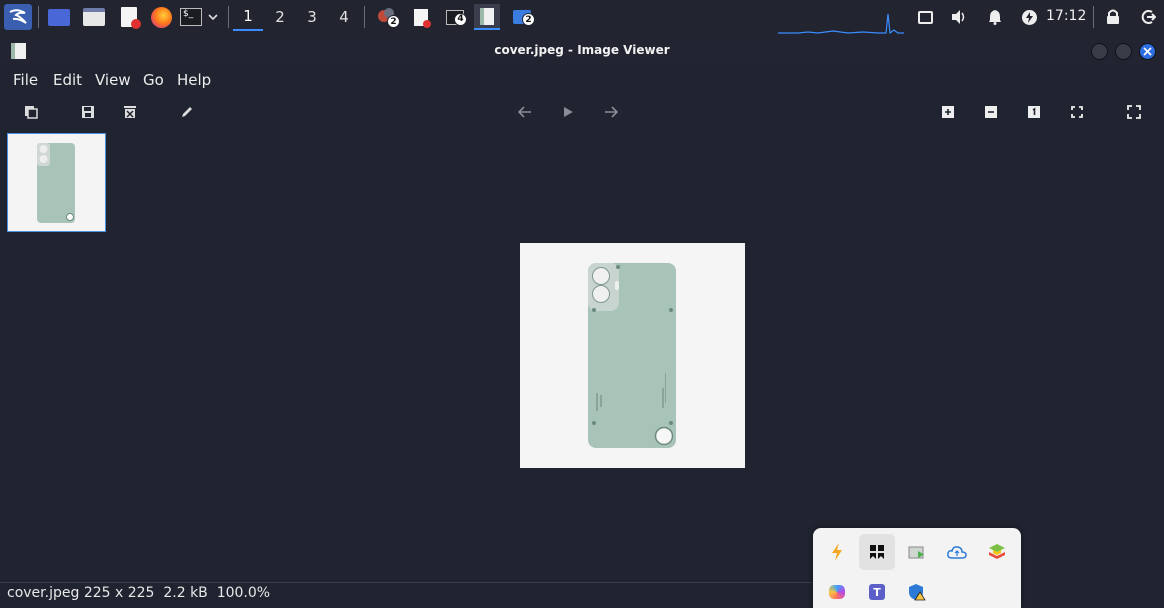  I want to click on stacked-app-icon, so click(997, 552).